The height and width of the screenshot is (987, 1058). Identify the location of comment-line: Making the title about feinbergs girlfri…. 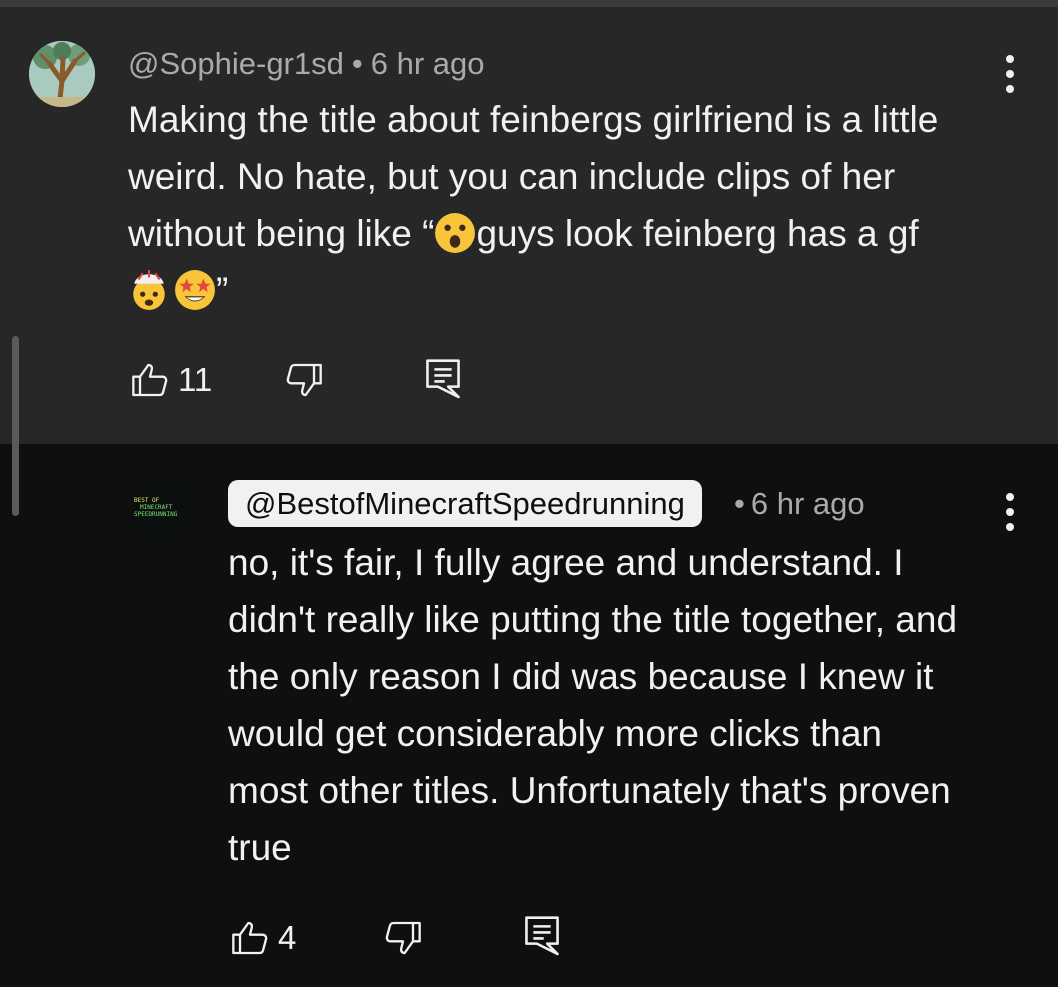
(533, 119).